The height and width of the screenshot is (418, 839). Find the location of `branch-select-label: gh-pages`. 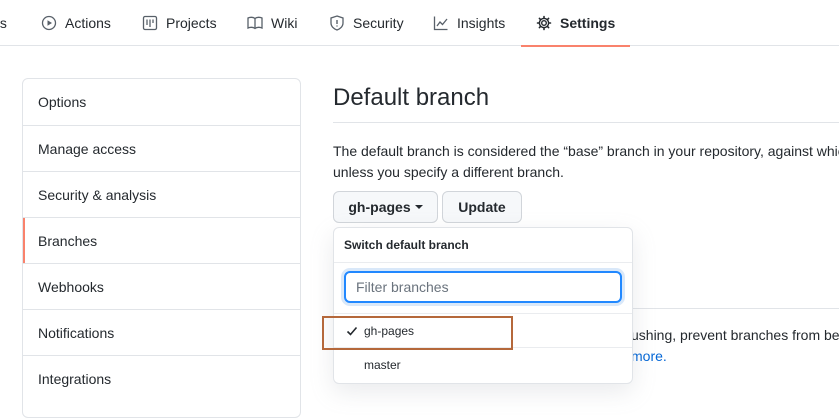

branch-select-label: gh-pages is located at coordinates (379, 207).